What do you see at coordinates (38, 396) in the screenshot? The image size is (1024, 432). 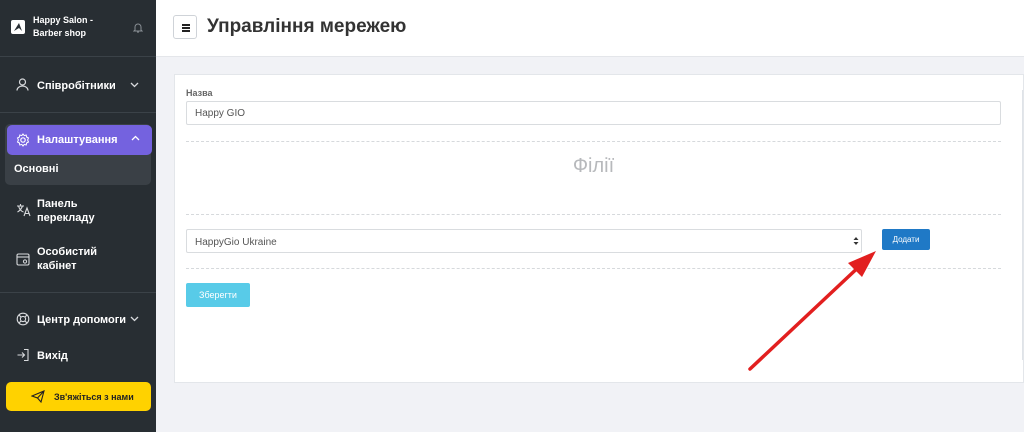 I see `send-icon` at bounding box center [38, 396].